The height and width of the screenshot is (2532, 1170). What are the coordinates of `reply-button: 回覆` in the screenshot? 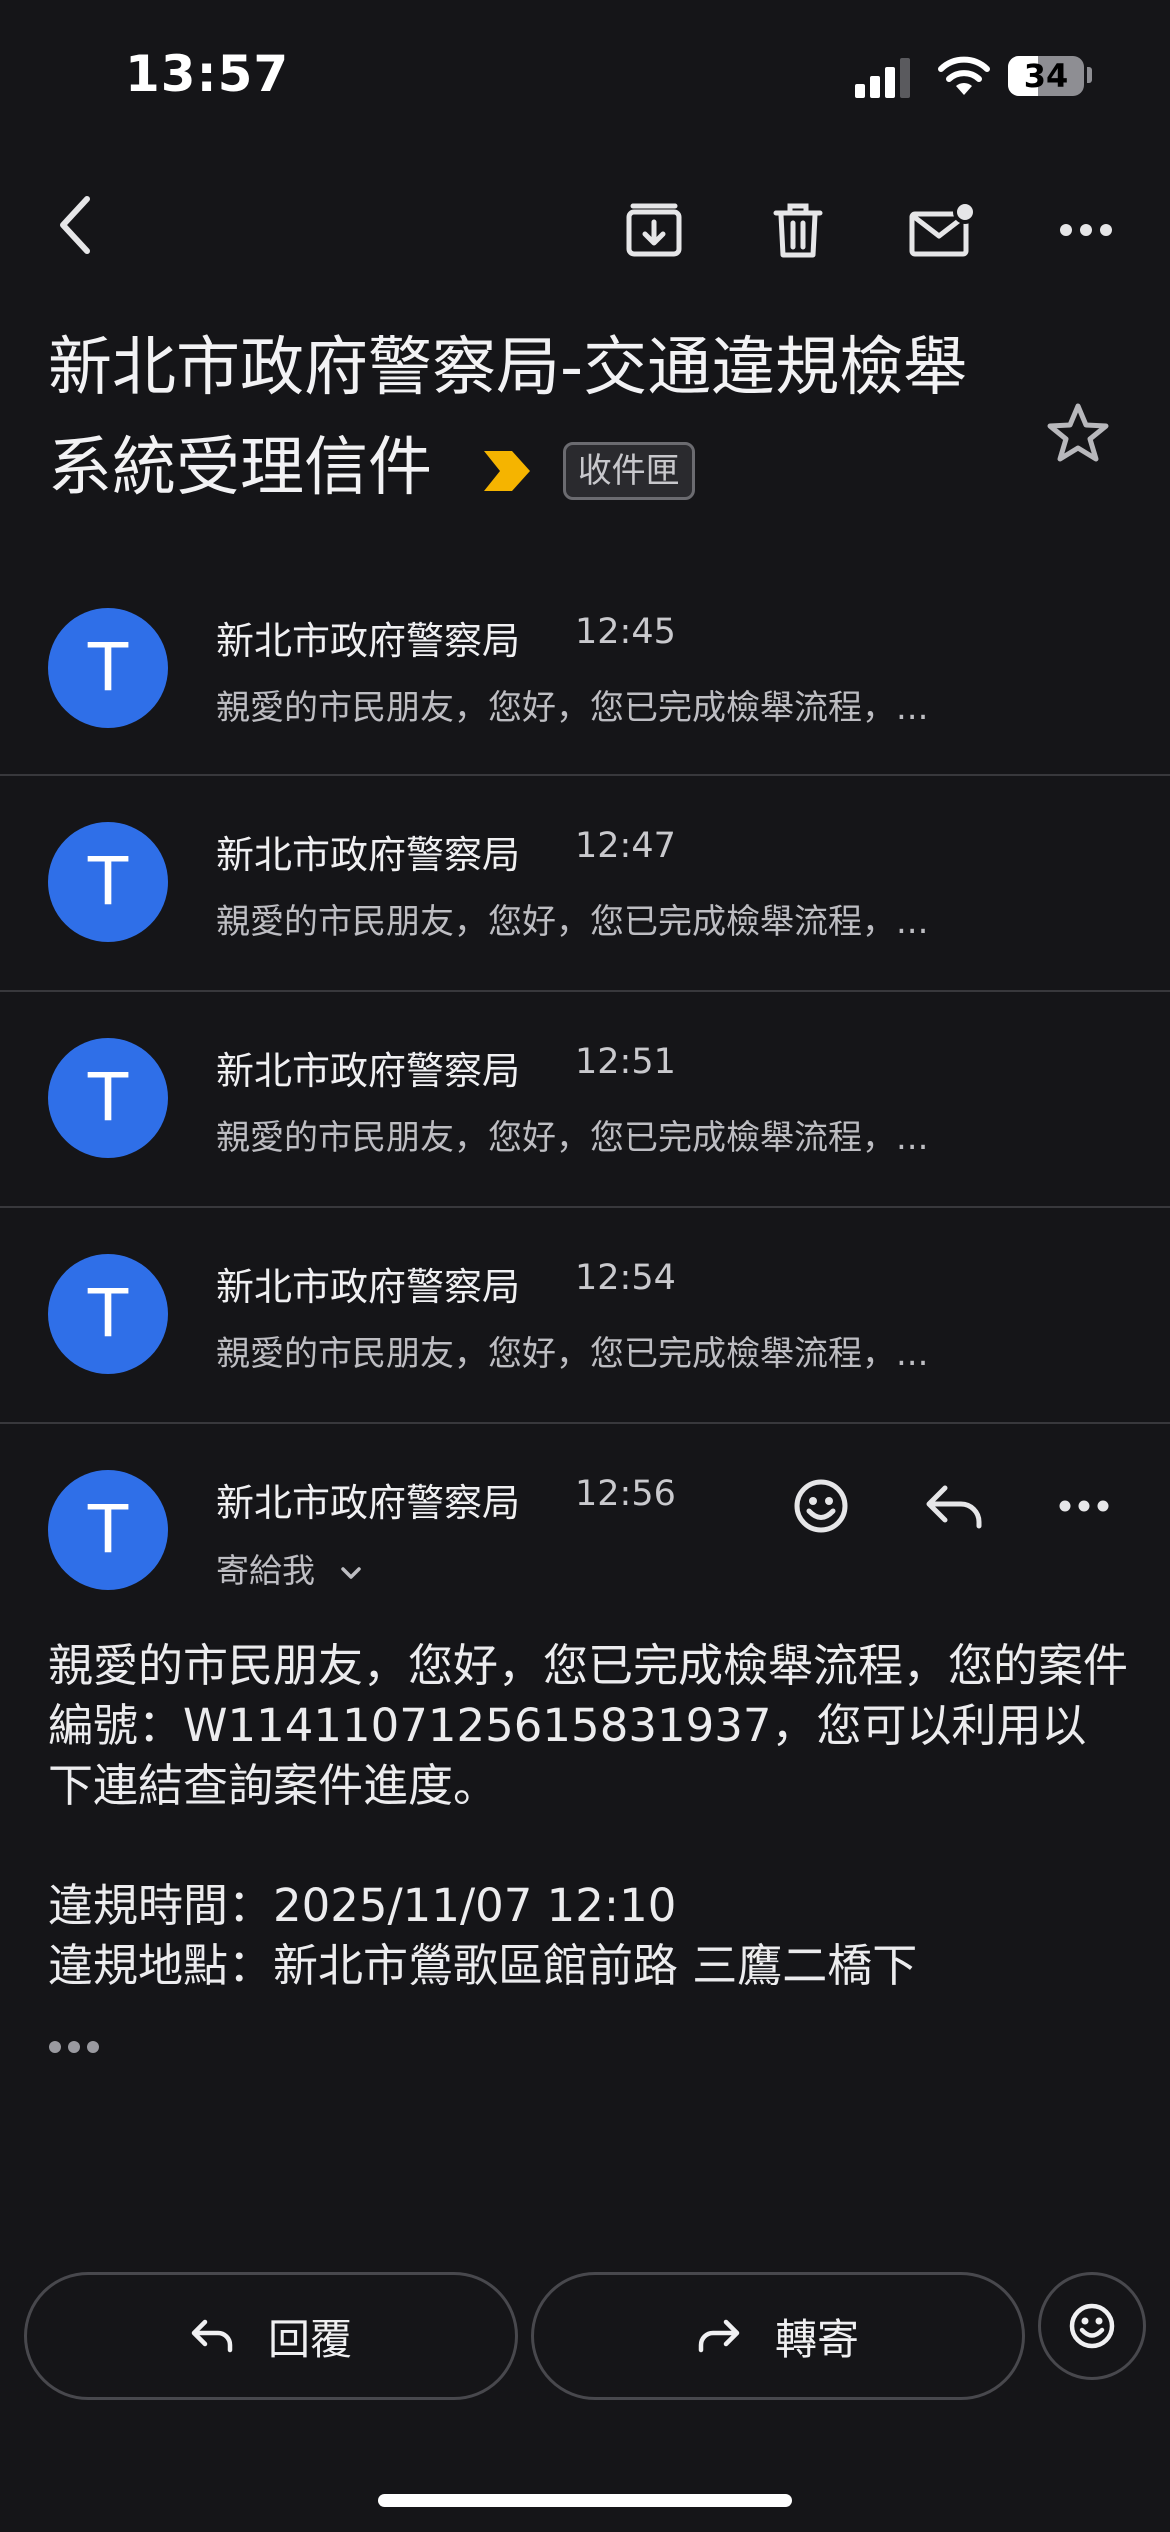 It's located at (271, 2336).